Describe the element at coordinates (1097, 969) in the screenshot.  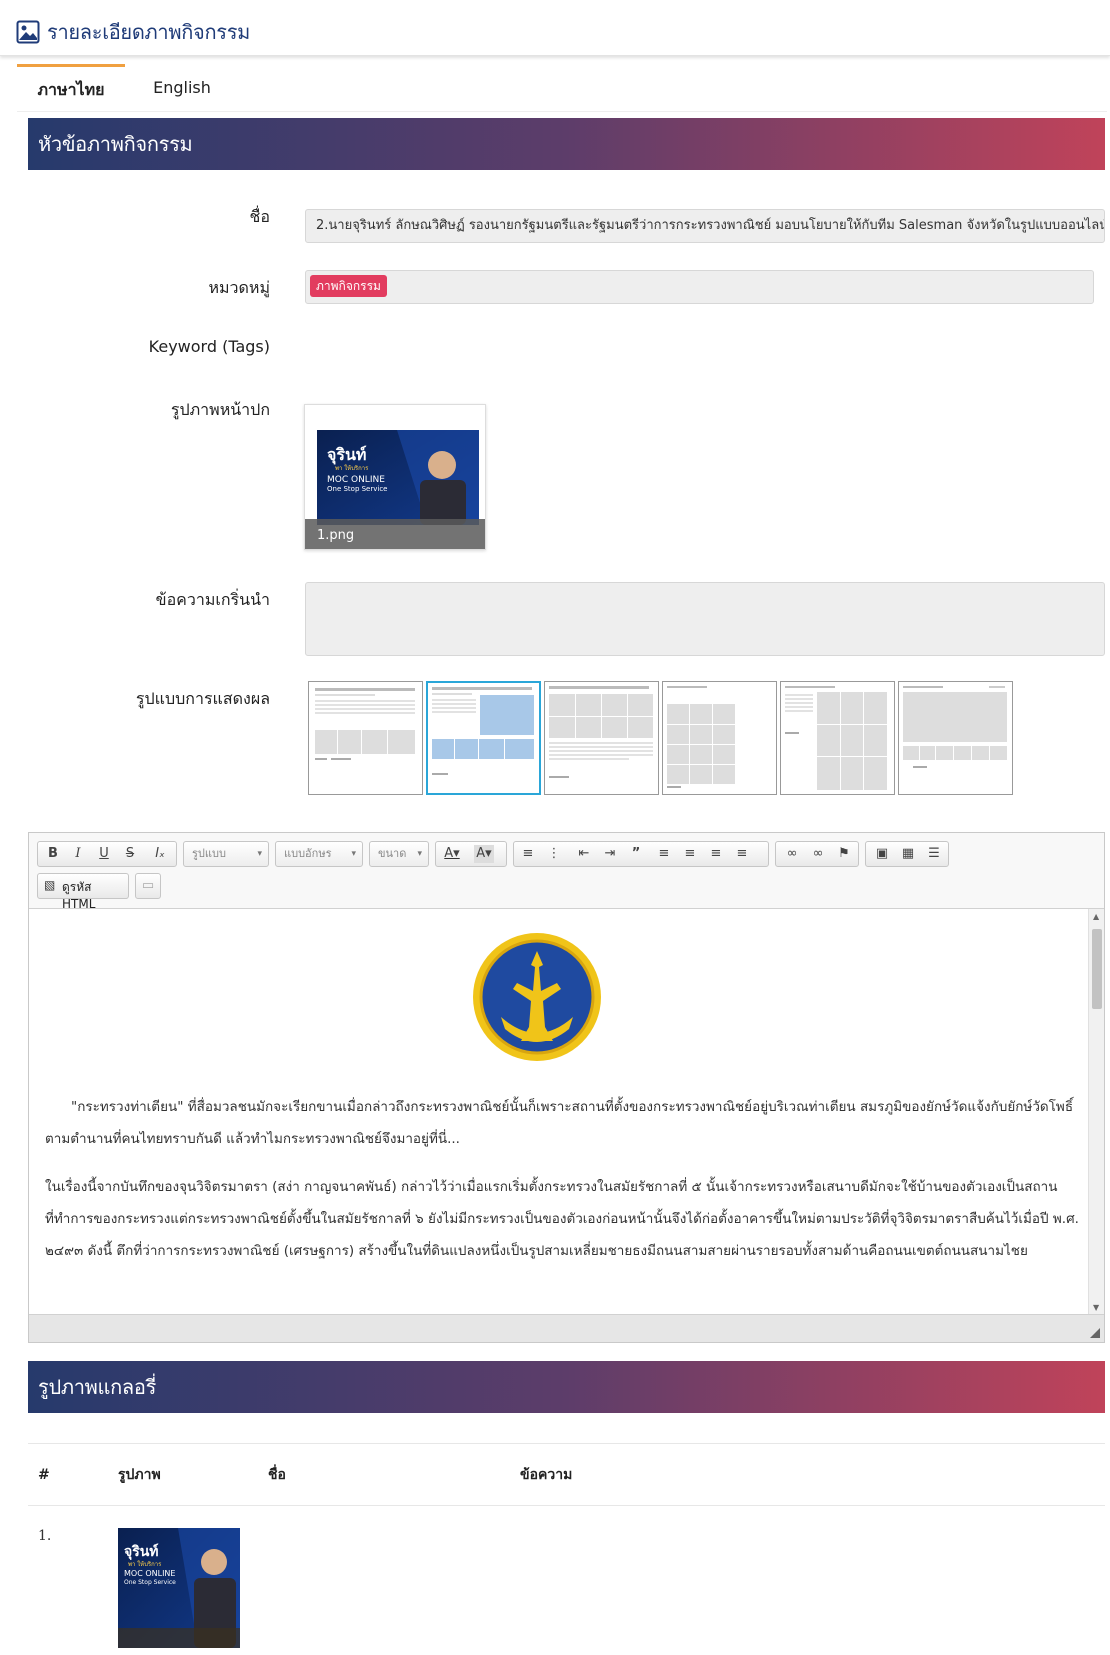
I see `scrollbar-thumb` at that location.